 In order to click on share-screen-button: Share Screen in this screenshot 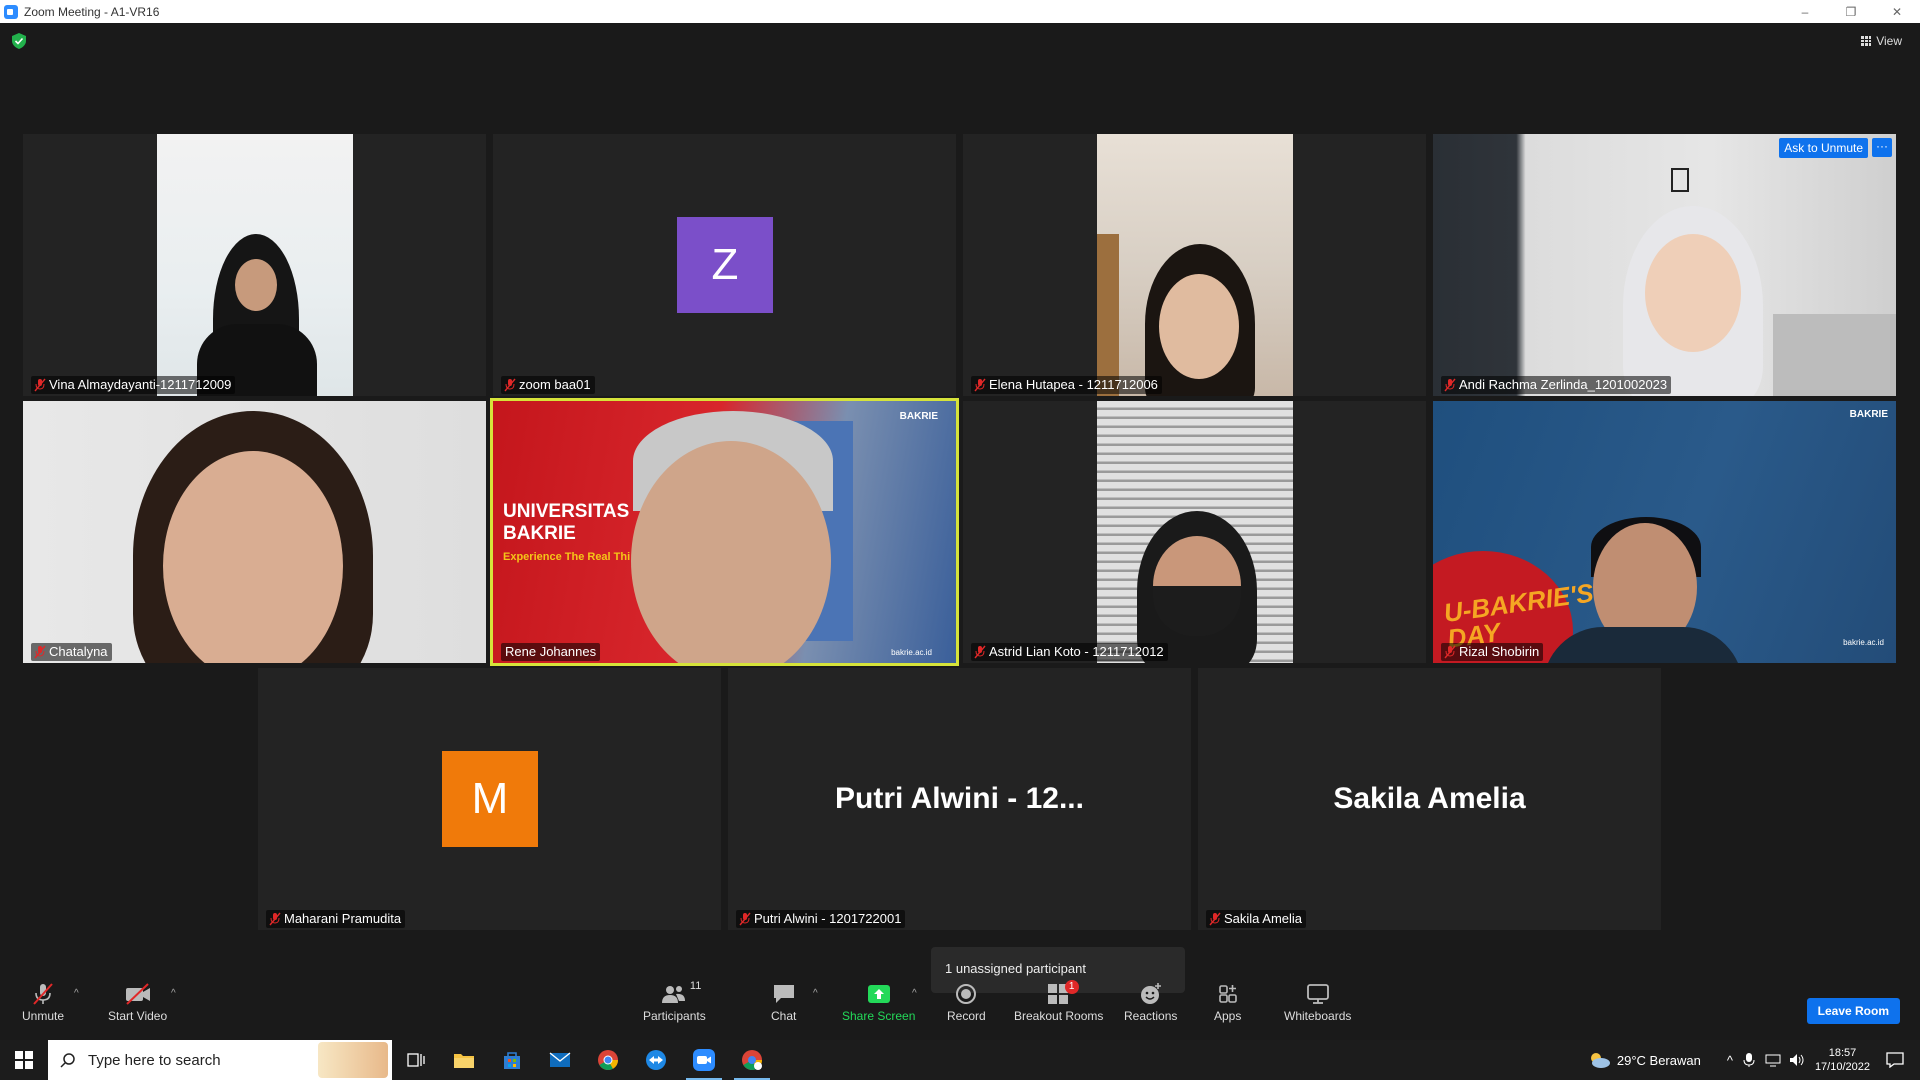, I will do `click(878, 1002)`.